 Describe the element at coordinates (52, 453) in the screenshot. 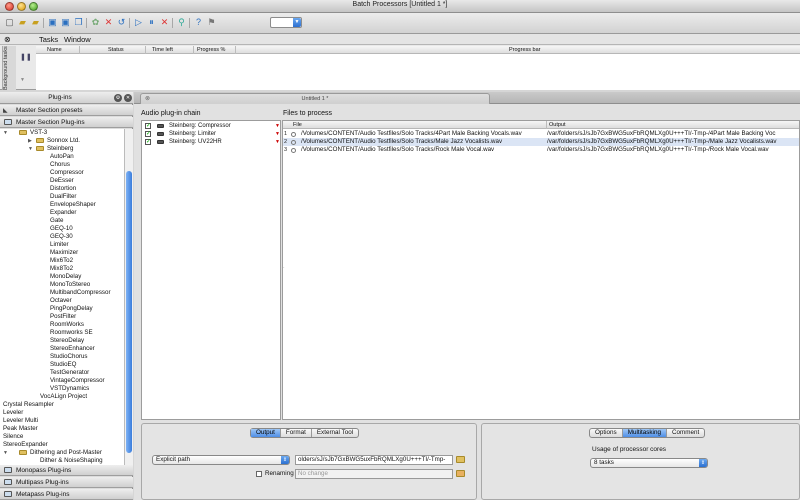

I see `tree-folder: ▼ Dithering and Post-Master` at that location.